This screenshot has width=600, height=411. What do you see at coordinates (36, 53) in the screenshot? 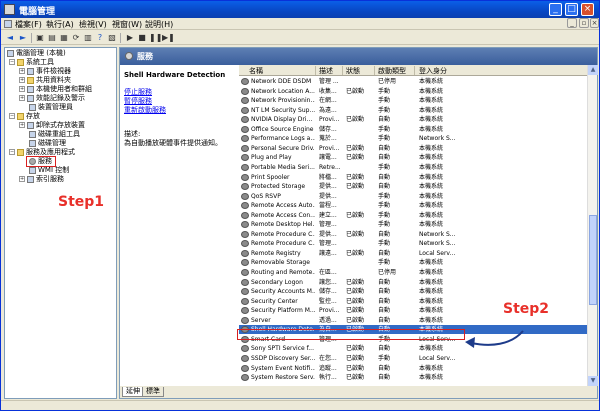
I see `tree-root: 電腦管理 (本機)` at bounding box center [36, 53].